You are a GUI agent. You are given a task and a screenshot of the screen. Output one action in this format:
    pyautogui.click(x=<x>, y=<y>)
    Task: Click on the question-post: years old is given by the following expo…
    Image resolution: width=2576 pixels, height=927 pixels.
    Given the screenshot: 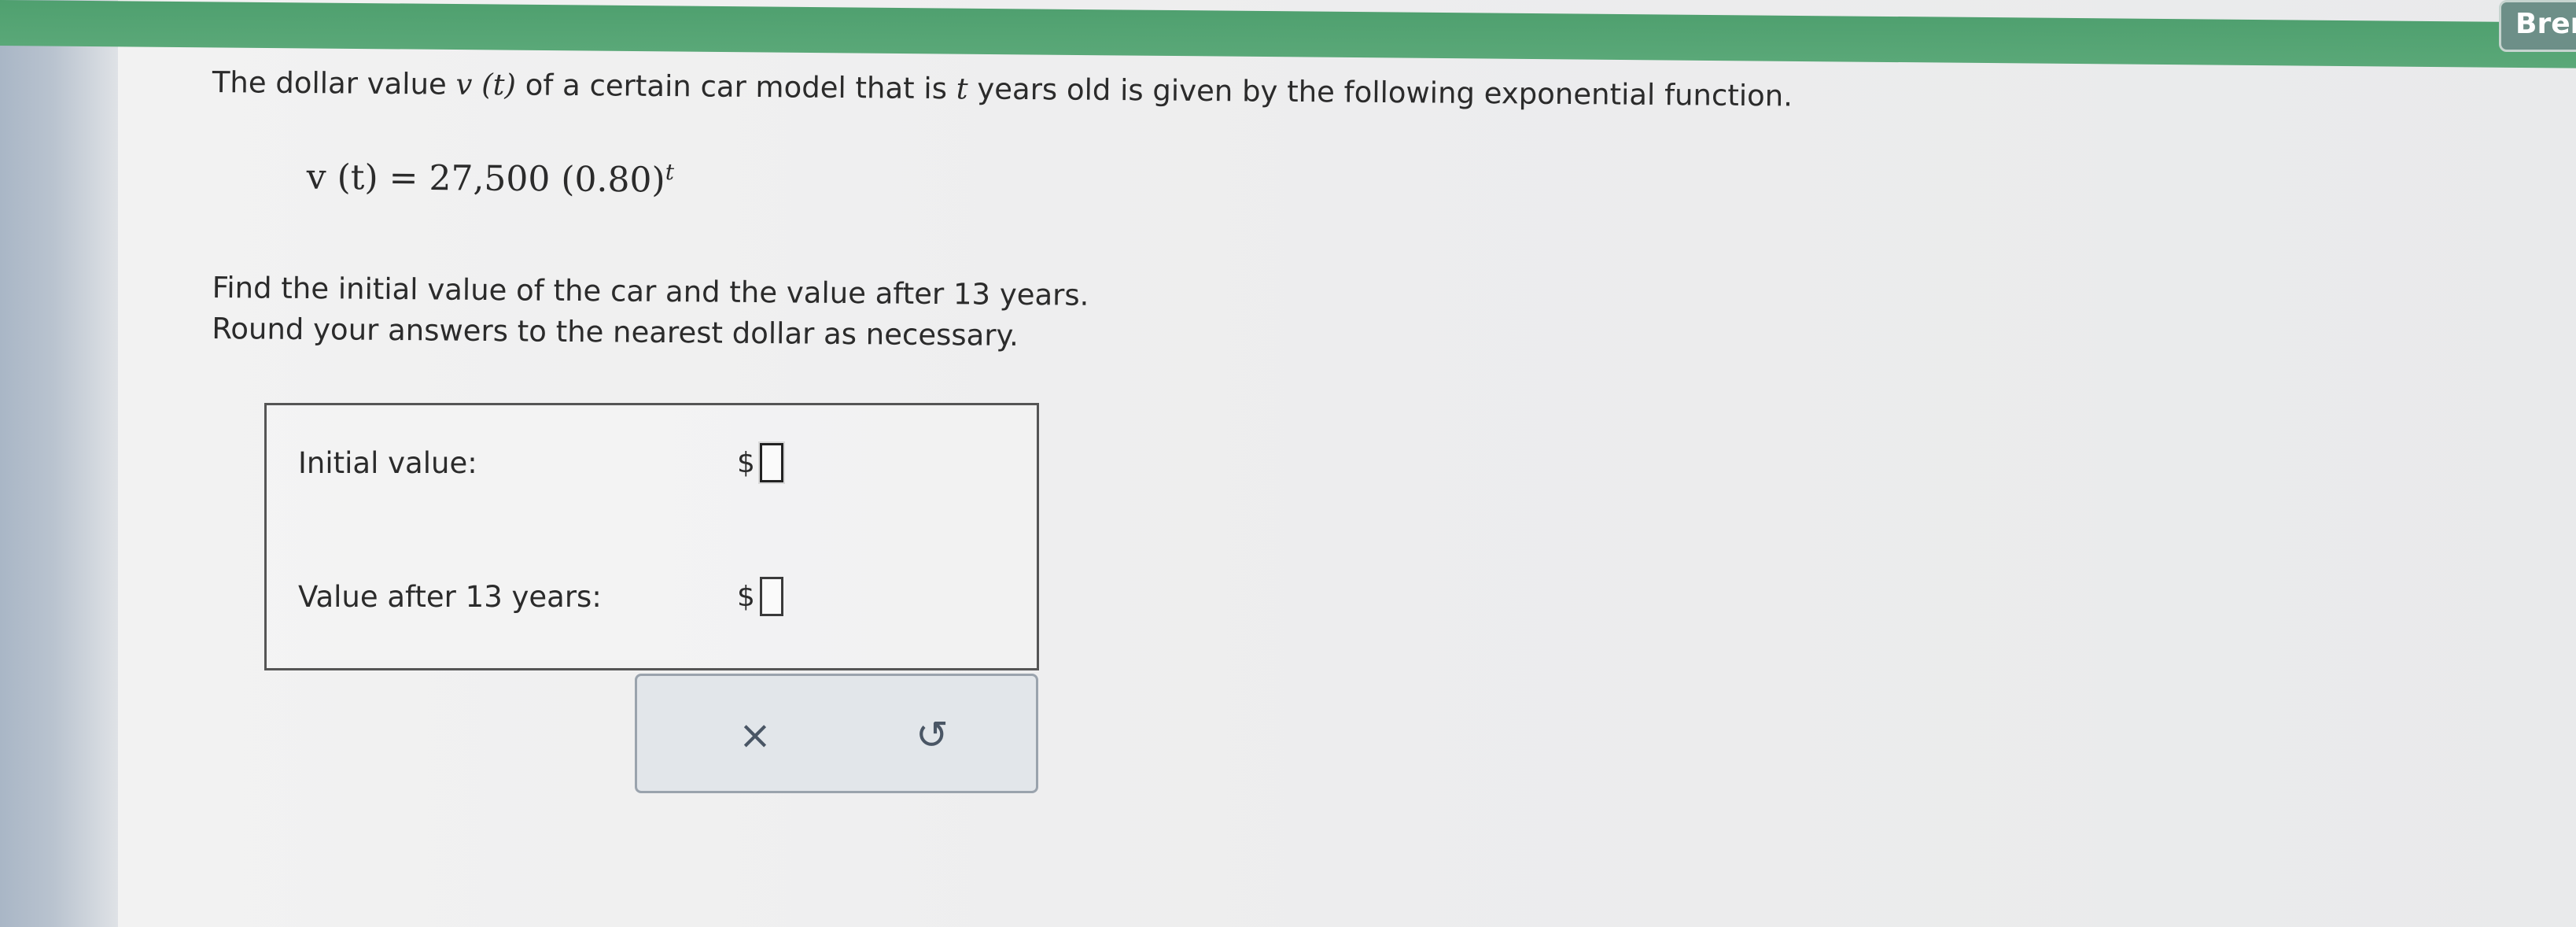 What is the action you would take?
    pyautogui.click(x=1380, y=93)
    